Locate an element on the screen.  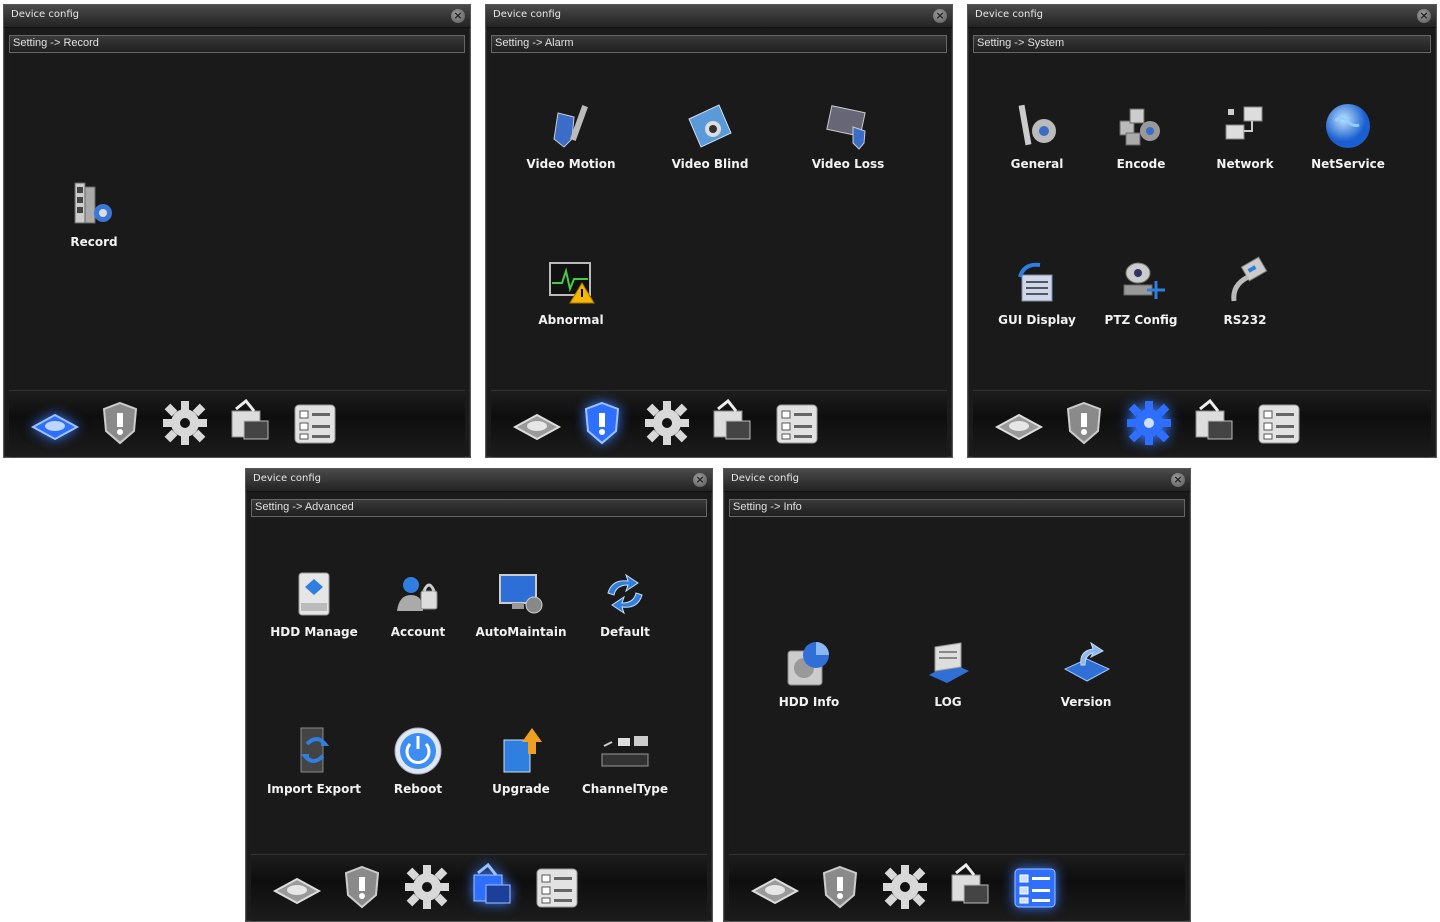
default-icon is located at coordinates (625, 594).